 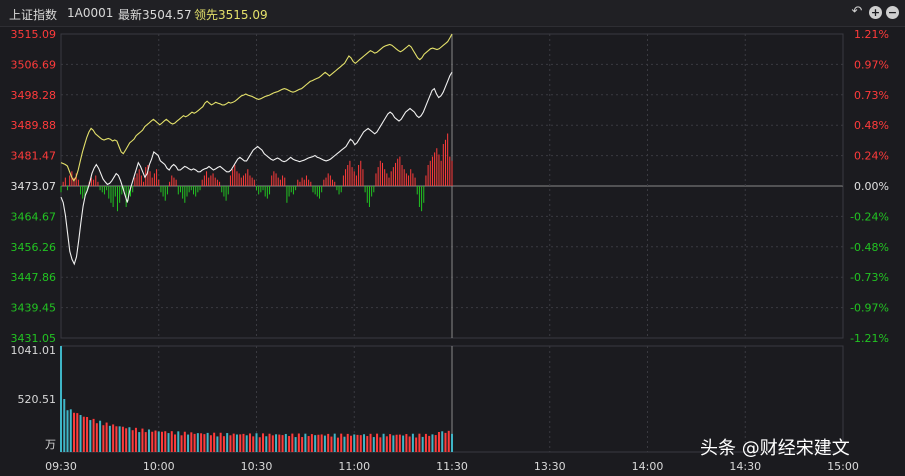 I want to click on price-tick-label: 3498.28, so click(x=34, y=95).